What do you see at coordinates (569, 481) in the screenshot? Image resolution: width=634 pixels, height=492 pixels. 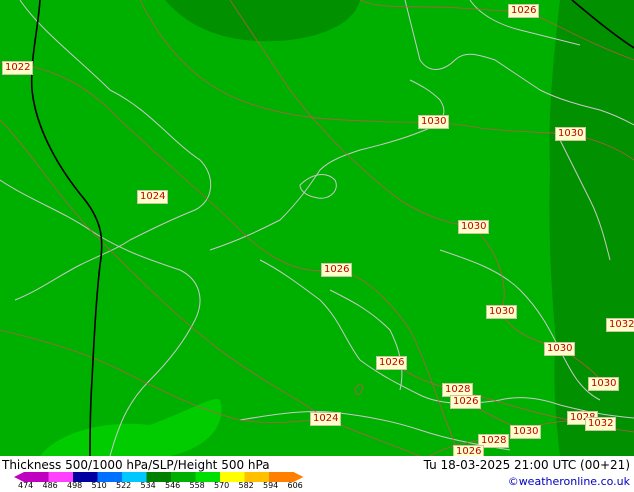 I see `credit-link: ©weatheronline.co.uk` at bounding box center [569, 481].